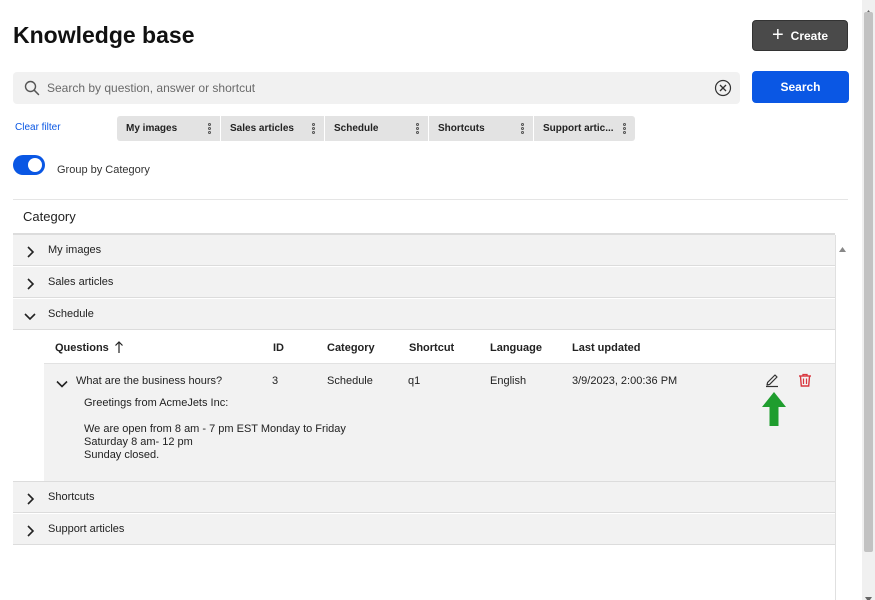  I want to click on search-bar, so click(376, 88).